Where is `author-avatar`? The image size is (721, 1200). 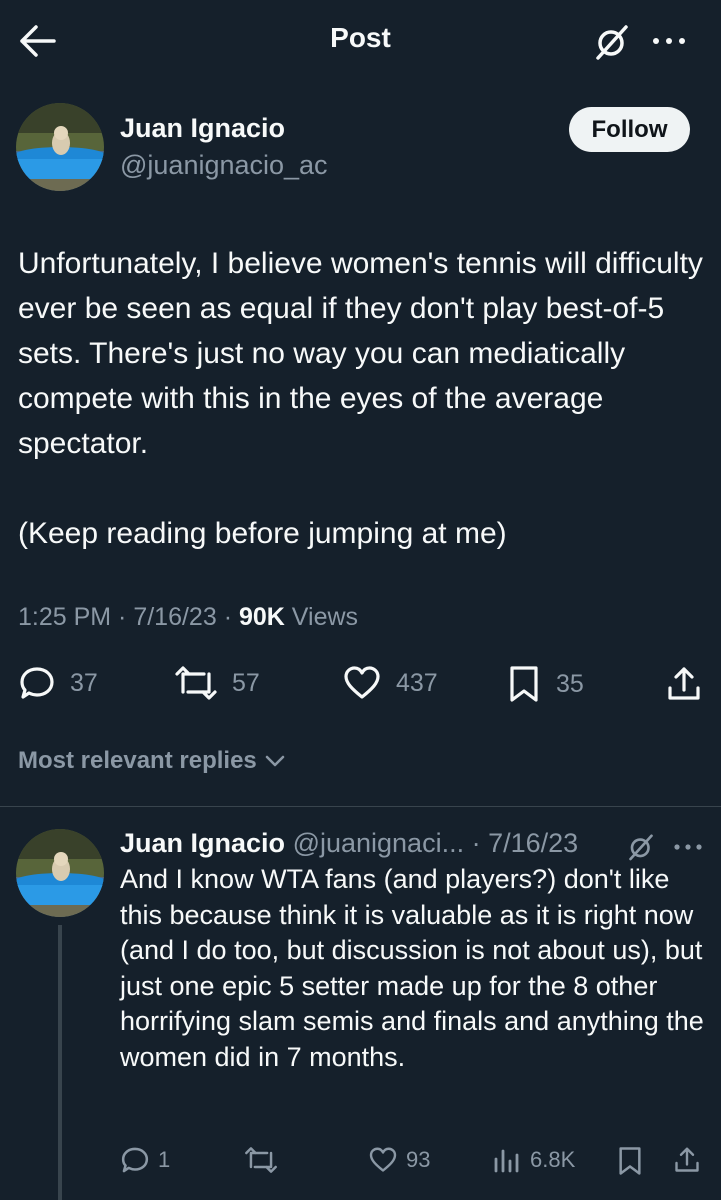 author-avatar is located at coordinates (60, 147).